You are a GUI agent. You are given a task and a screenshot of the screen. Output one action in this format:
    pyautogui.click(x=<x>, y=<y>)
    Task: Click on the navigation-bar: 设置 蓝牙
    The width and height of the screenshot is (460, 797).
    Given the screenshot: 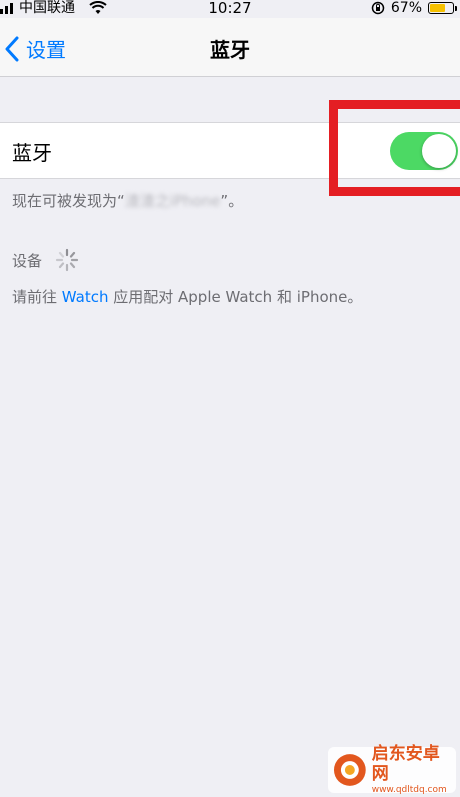 What is the action you would take?
    pyautogui.click(x=230, y=47)
    